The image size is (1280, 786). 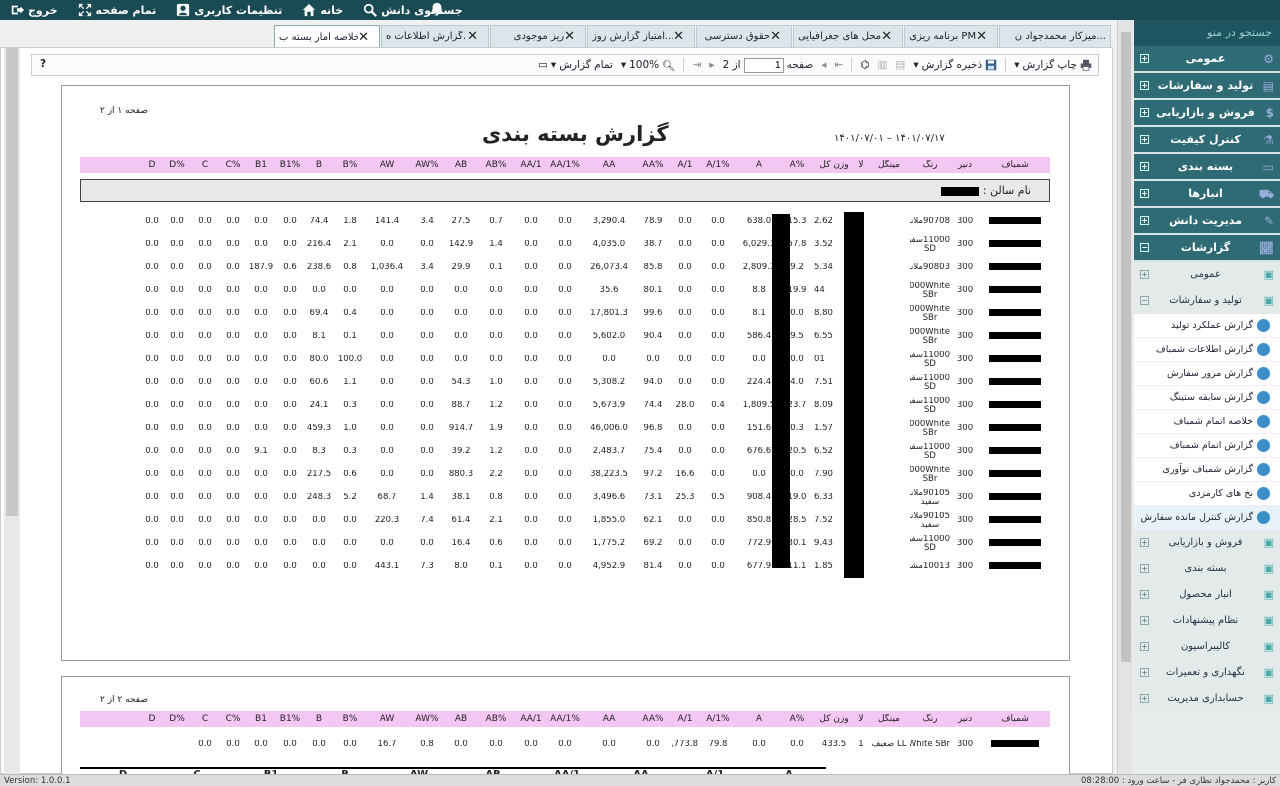 I want to click on sidebar-section: ⚙ عمومی +, so click(x=1207, y=59).